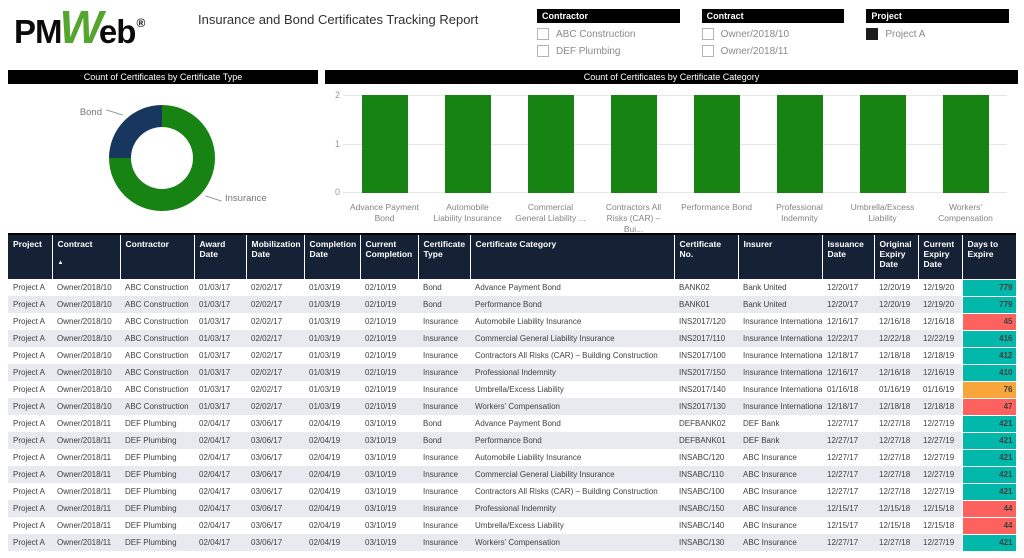  What do you see at coordinates (848, 256) in the screenshot?
I see `column-header: Issuance Date` at bounding box center [848, 256].